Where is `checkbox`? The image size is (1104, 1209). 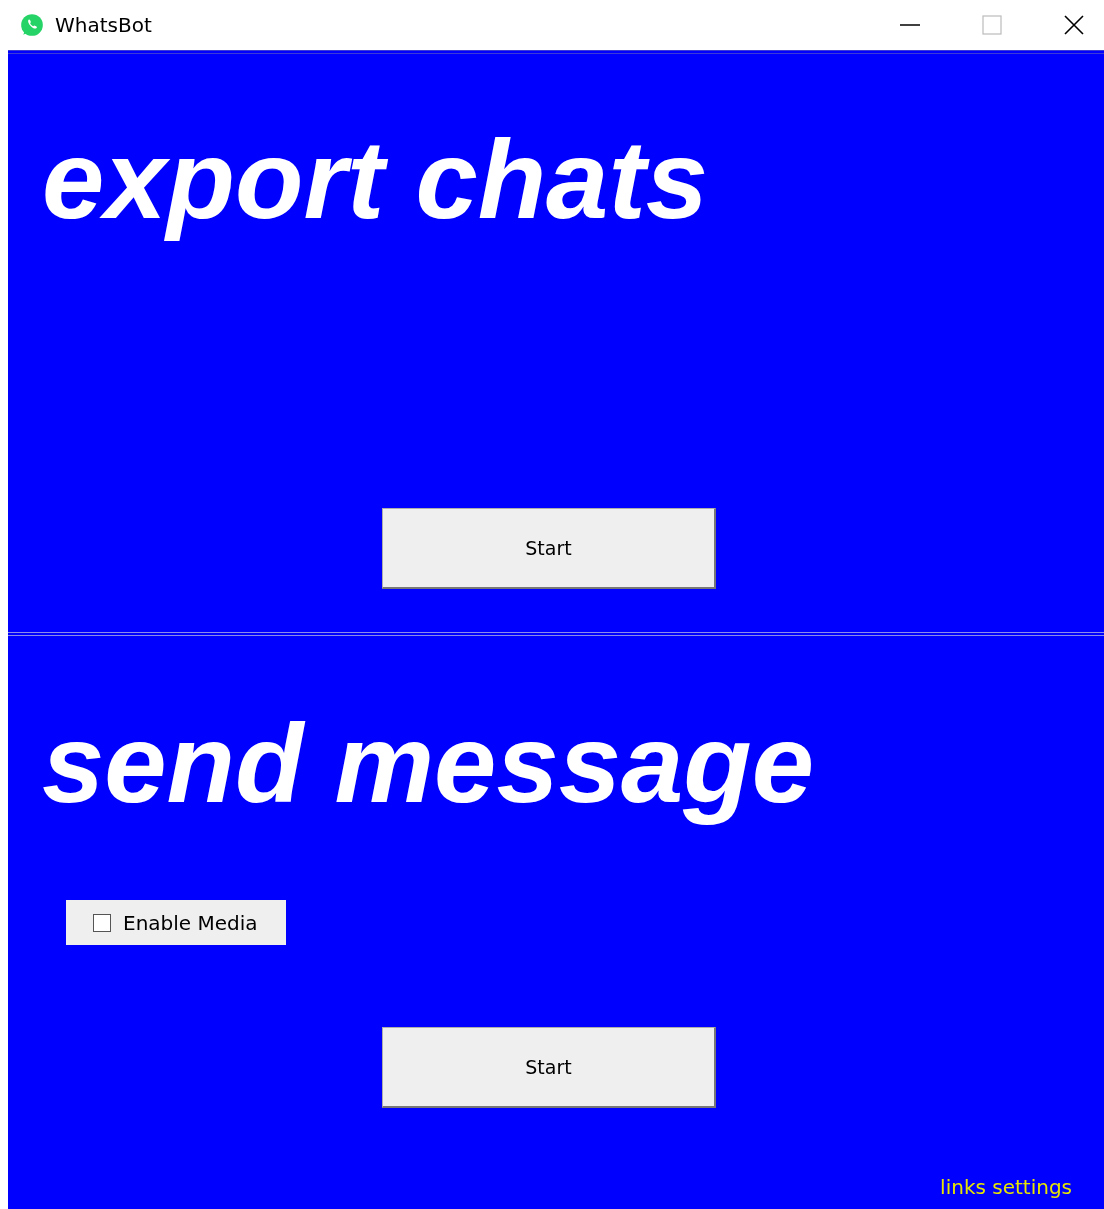 checkbox is located at coordinates (102, 922).